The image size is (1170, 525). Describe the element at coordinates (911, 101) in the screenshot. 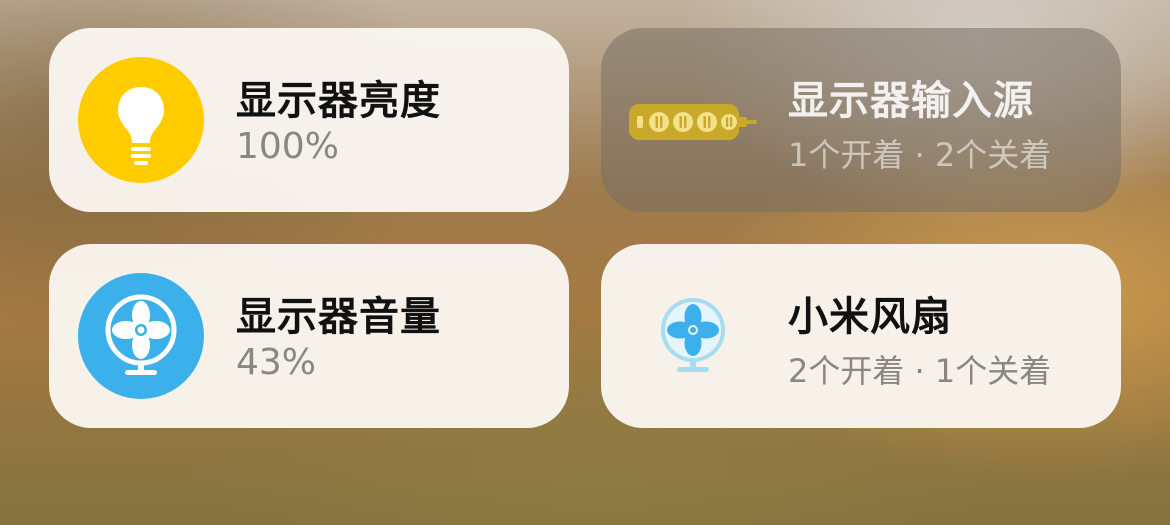

I see `accessory-name: 显示器输入源` at that location.